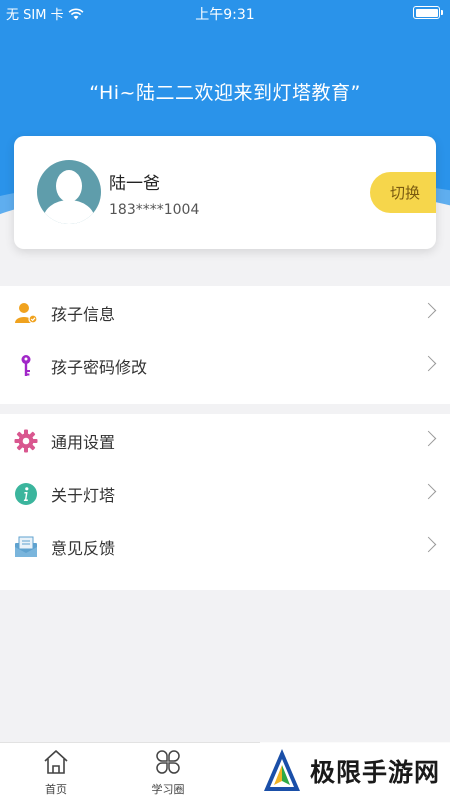 The image size is (450, 800). Describe the element at coordinates (168, 789) in the screenshot. I see `tab-label: 学习圈` at that location.